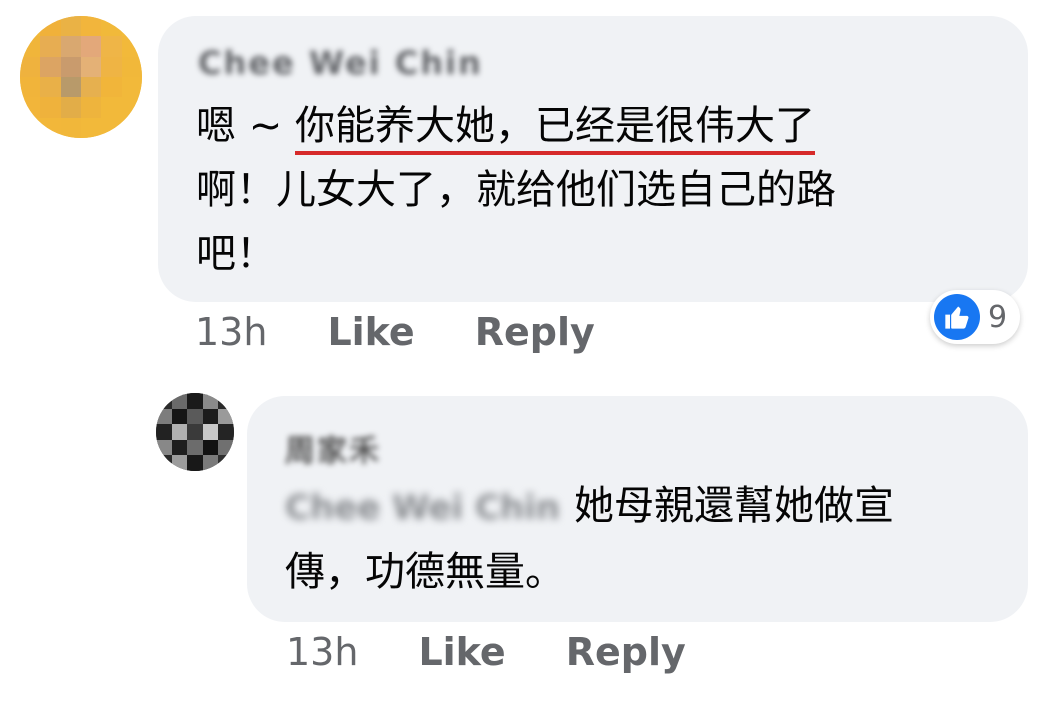 Image resolution: width=1055 pixels, height=723 pixels. I want to click on comment-text-line: 吧！, so click(236, 254).